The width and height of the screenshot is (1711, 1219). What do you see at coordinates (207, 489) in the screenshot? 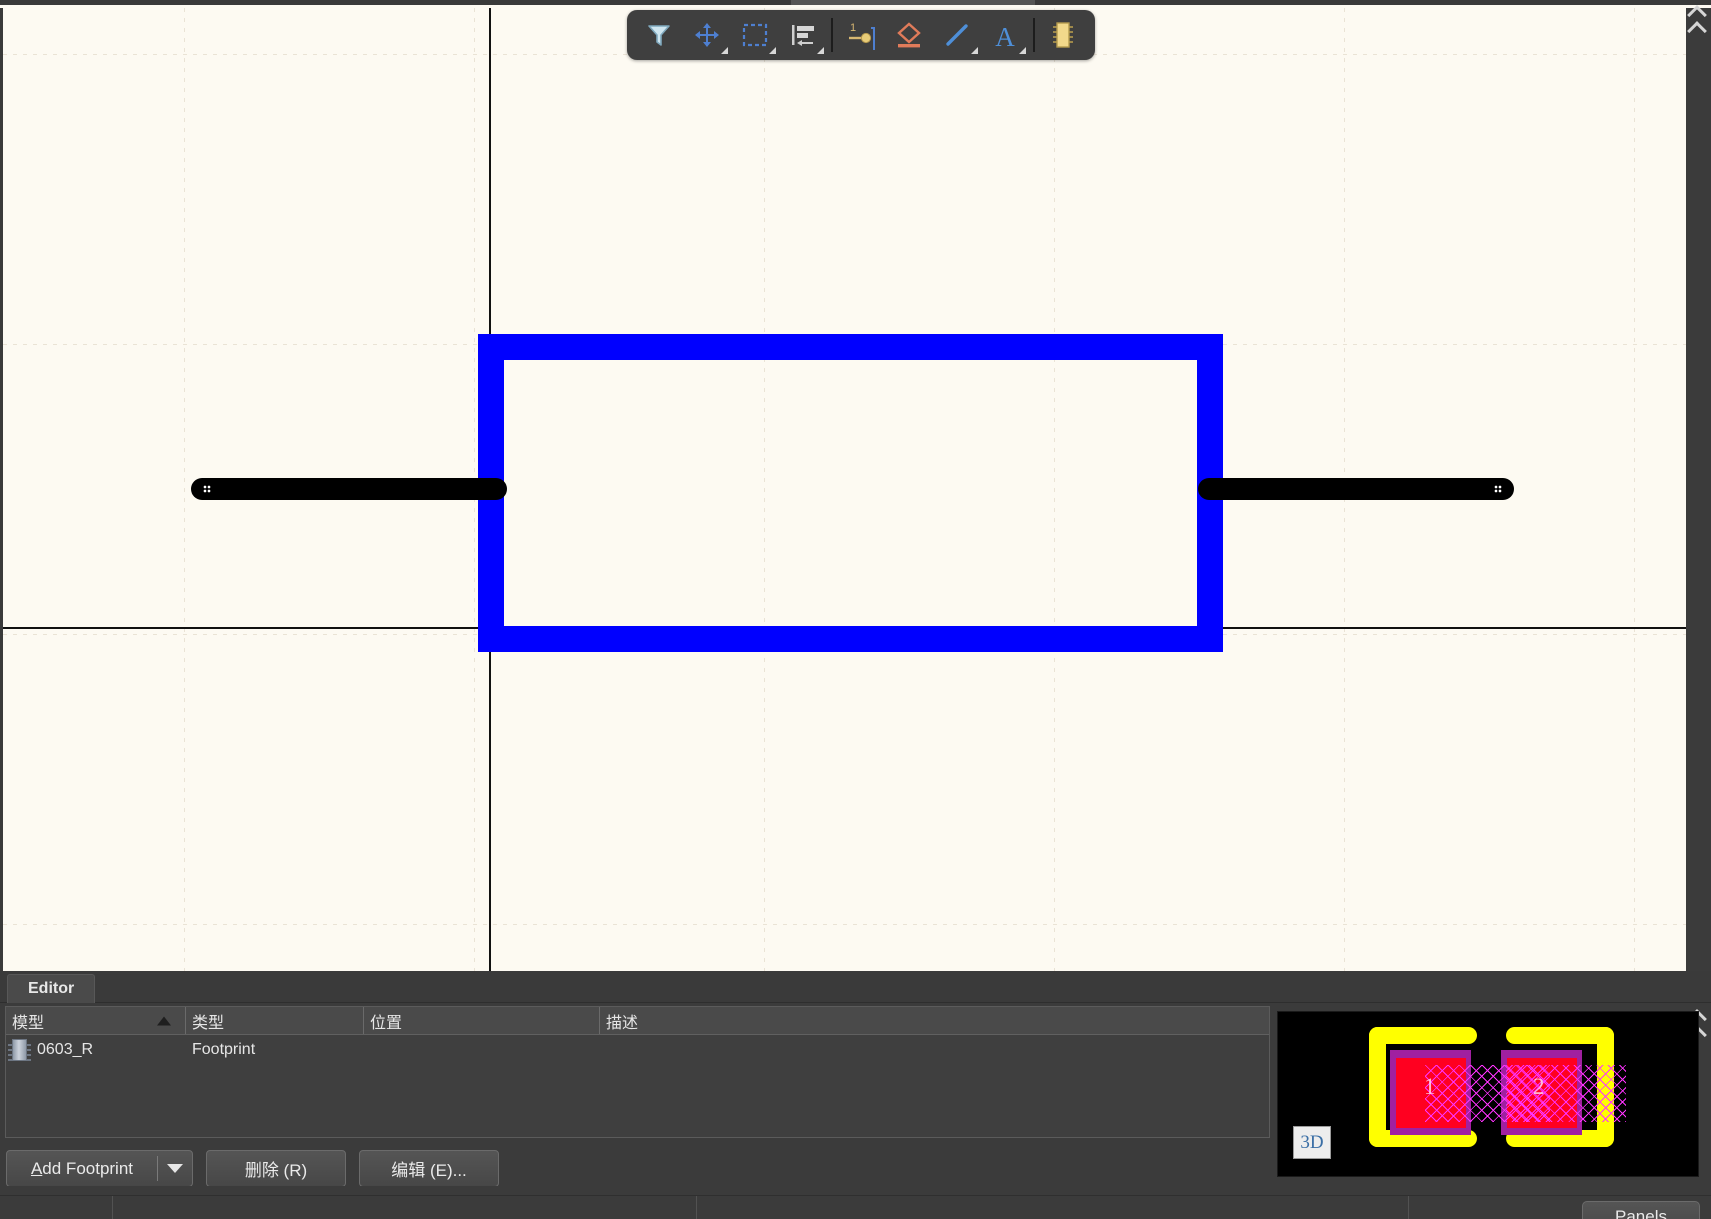
I see `pin-1-handle` at bounding box center [207, 489].